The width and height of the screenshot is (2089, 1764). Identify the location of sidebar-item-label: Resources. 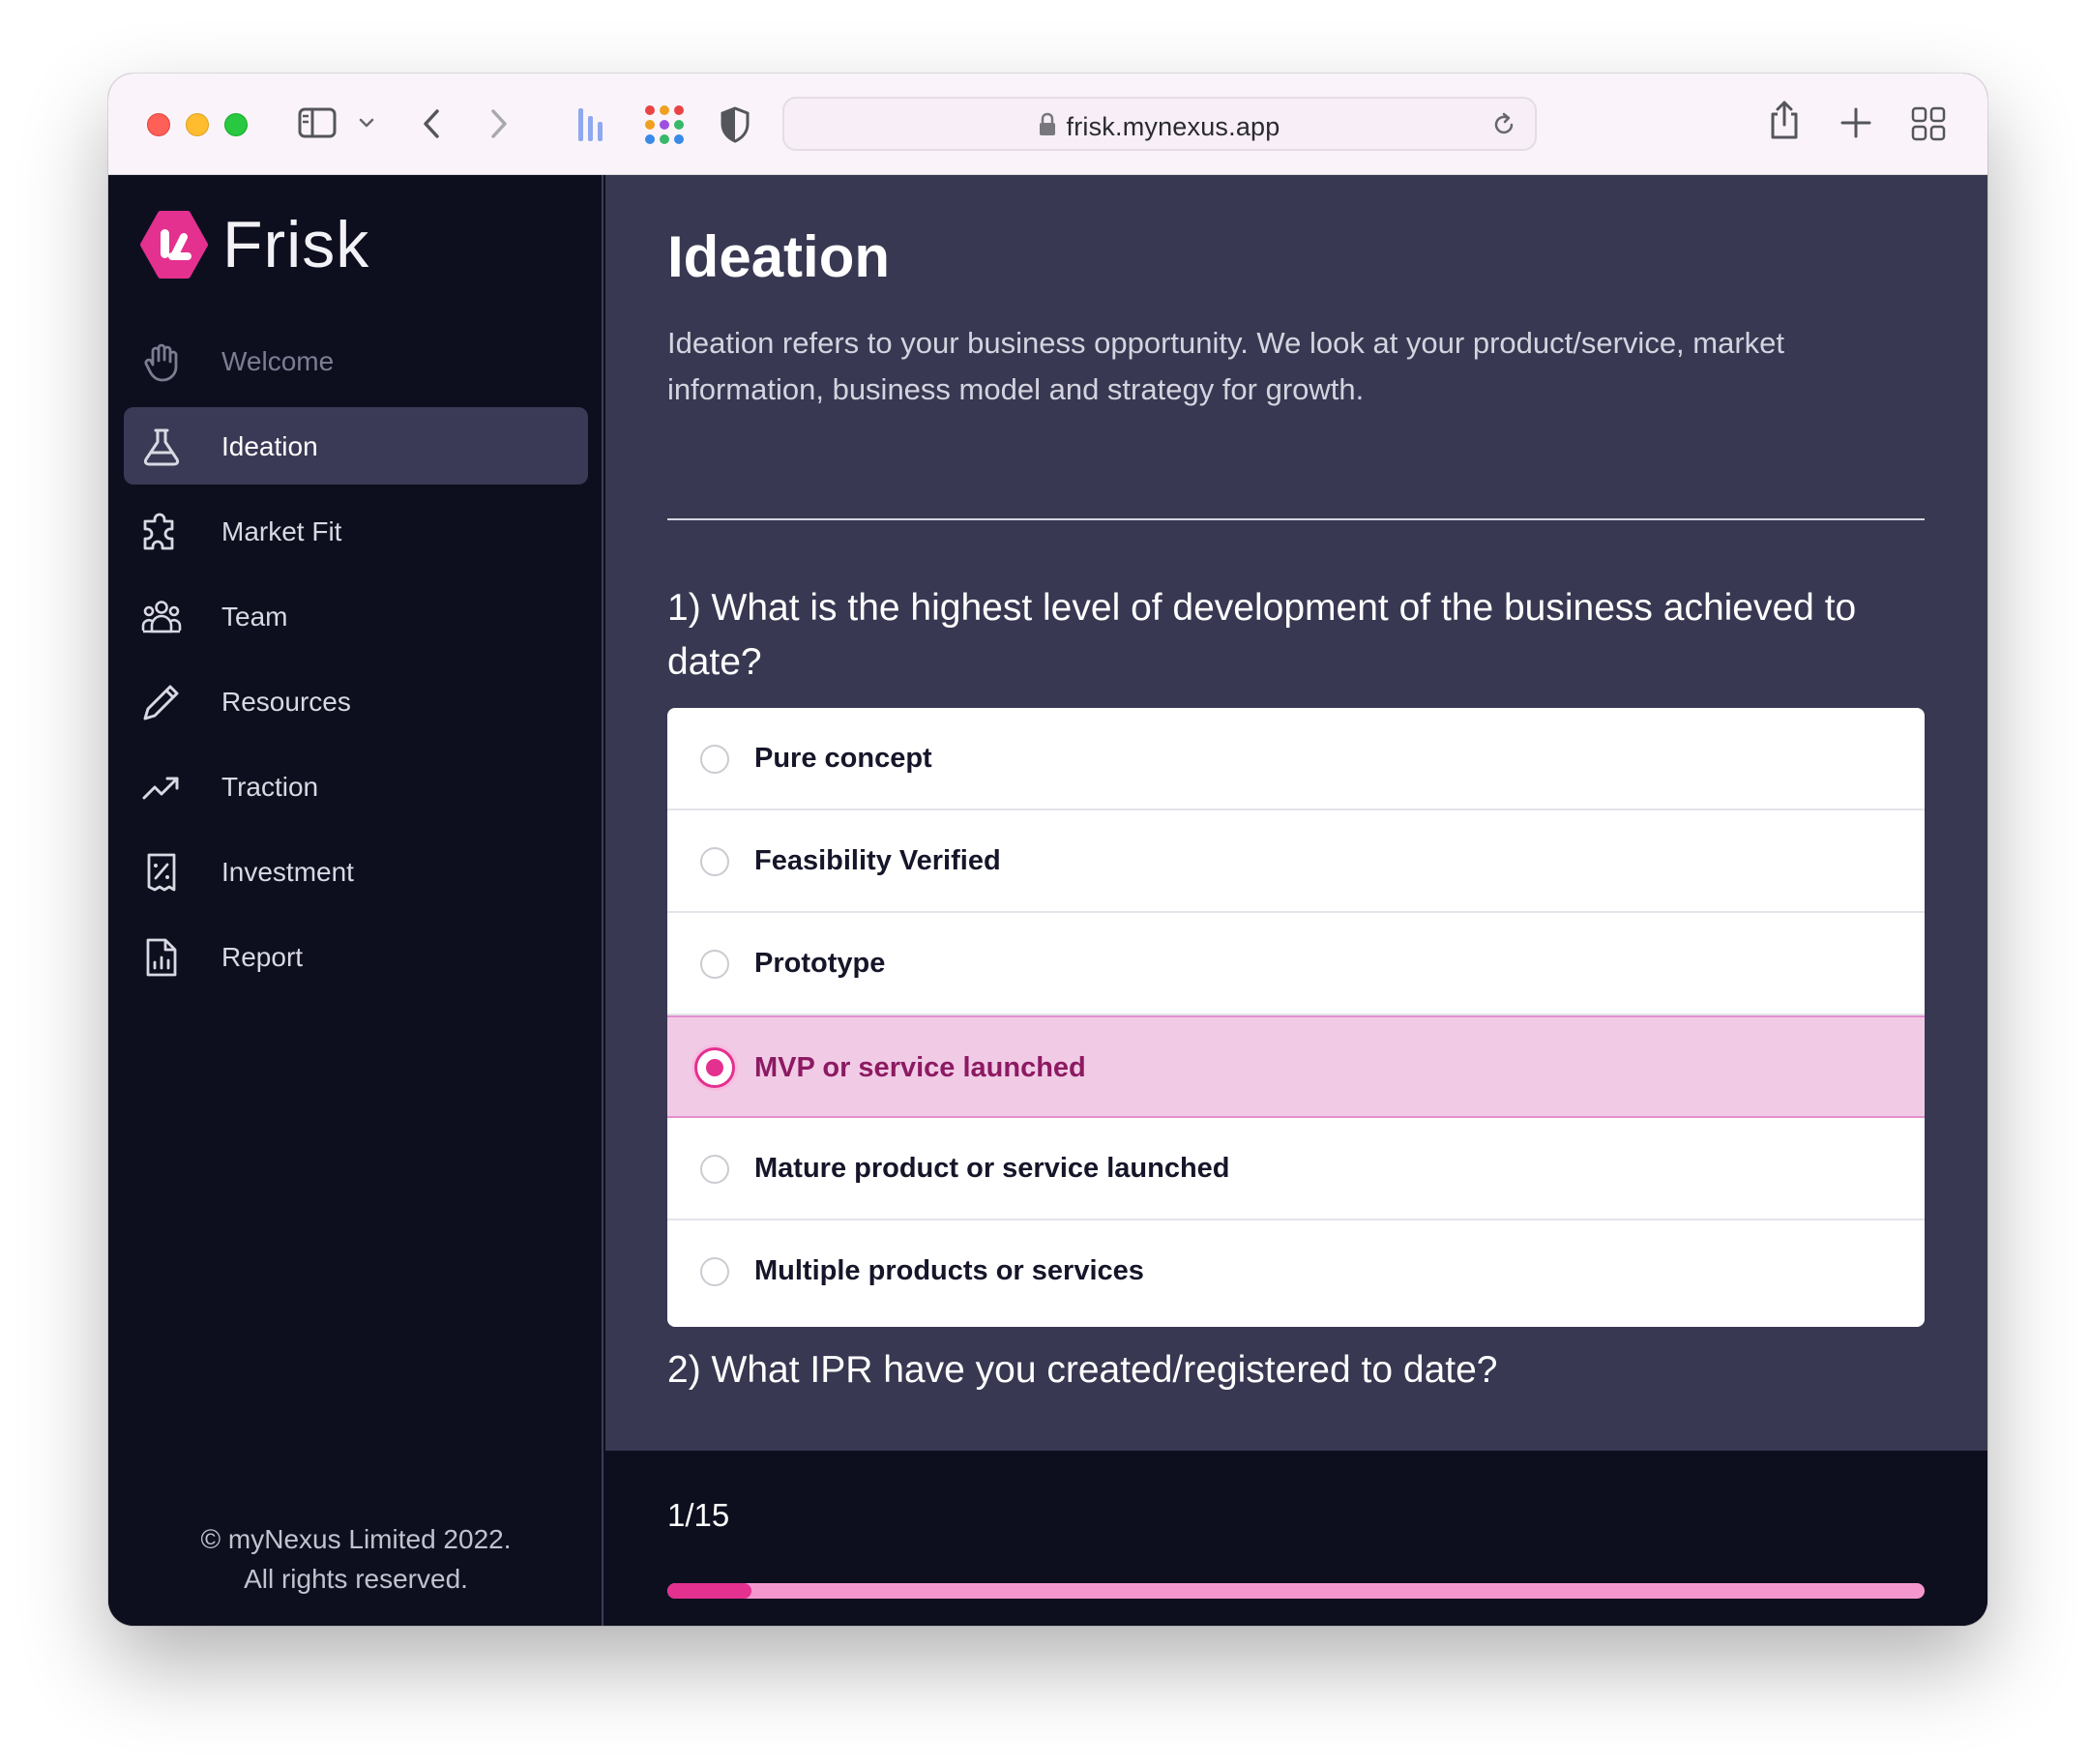
(286, 702).